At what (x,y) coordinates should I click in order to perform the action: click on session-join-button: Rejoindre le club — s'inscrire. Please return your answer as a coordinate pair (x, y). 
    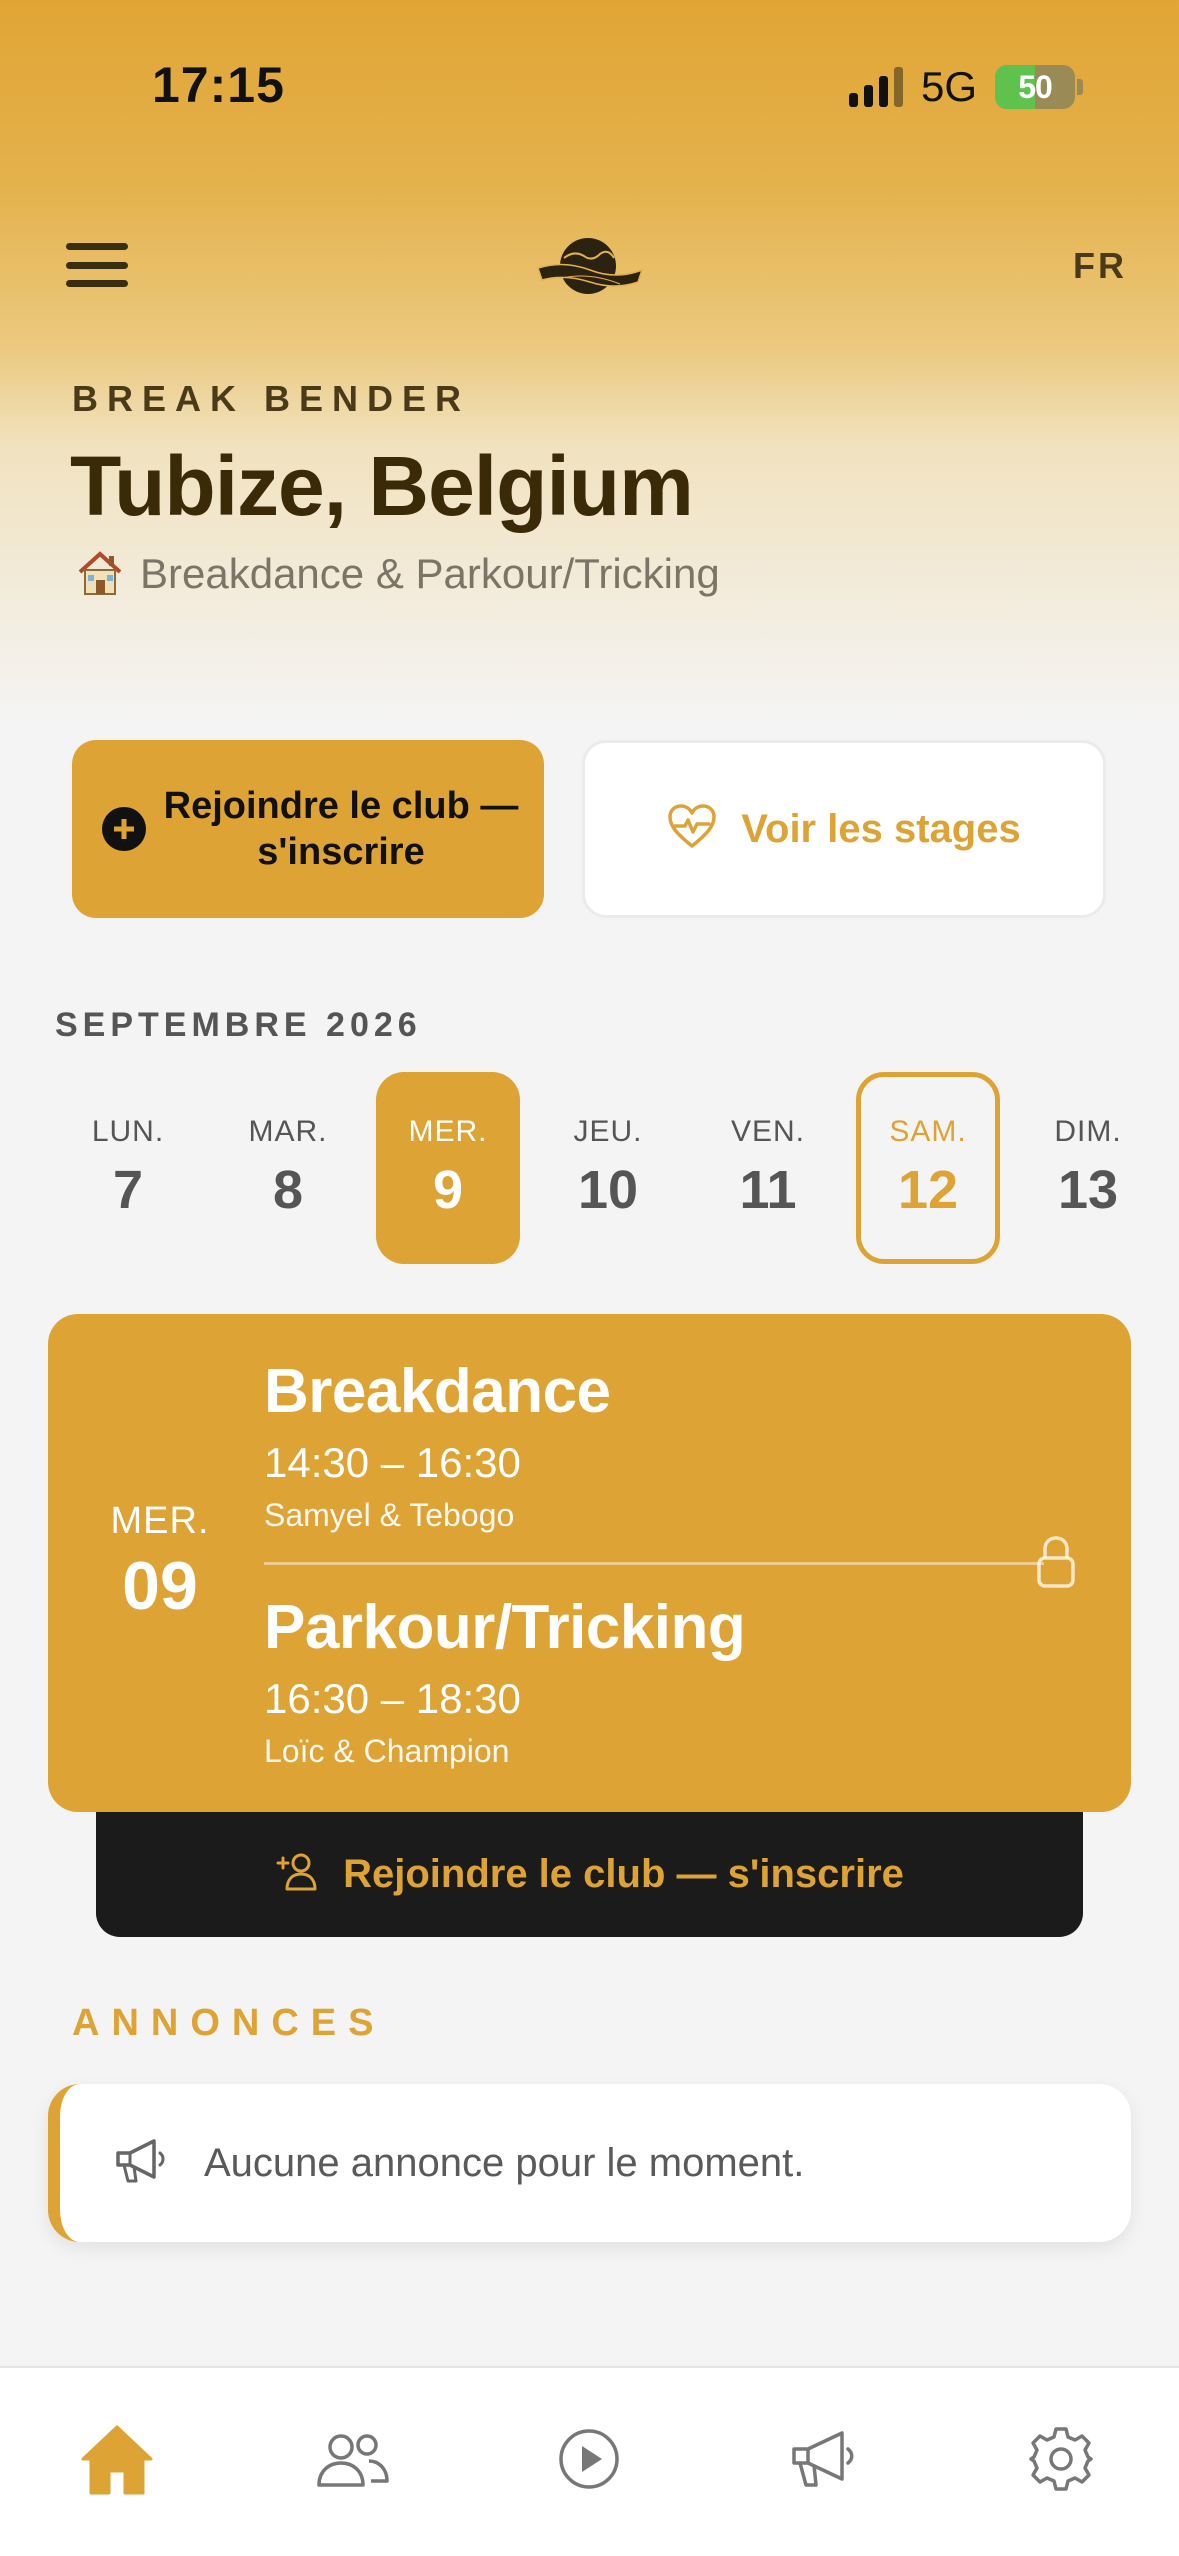
    Looking at the image, I should click on (589, 1864).